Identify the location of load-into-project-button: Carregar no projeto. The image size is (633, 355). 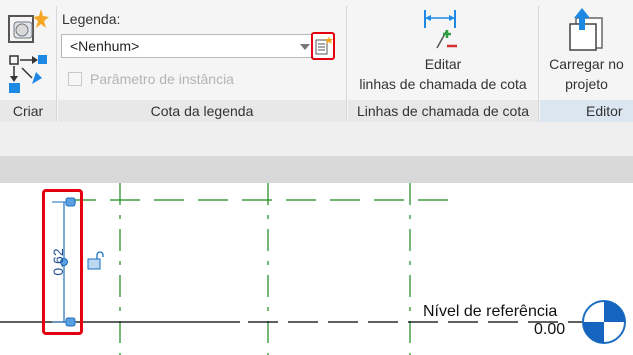
(586, 52).